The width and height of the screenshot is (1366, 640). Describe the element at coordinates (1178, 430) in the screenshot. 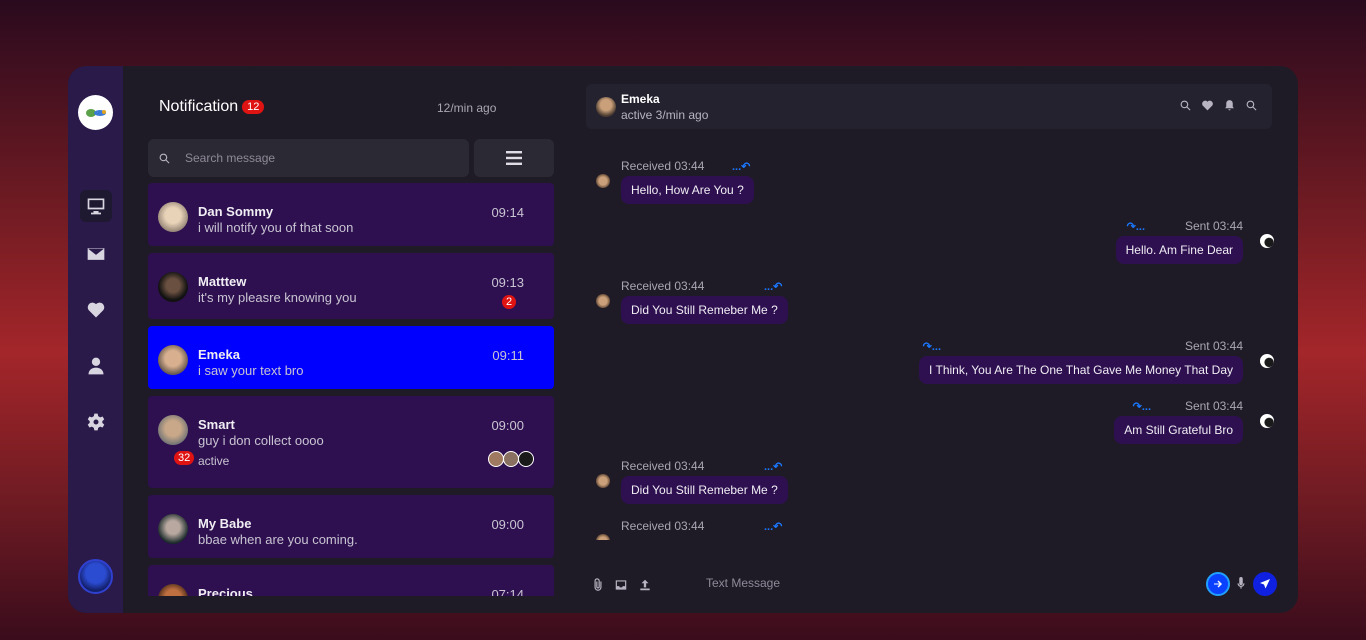

I see `message-bubble: Am Still Grateful Bro` at that location.